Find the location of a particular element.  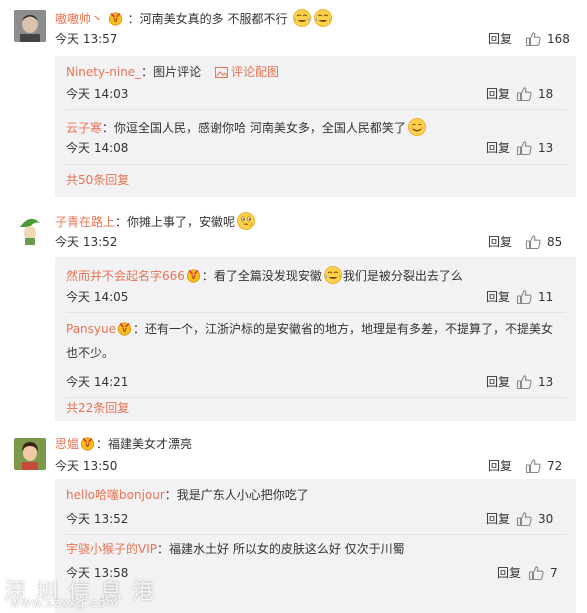

username-link: 思媪 is located at coordinates (67, 444).